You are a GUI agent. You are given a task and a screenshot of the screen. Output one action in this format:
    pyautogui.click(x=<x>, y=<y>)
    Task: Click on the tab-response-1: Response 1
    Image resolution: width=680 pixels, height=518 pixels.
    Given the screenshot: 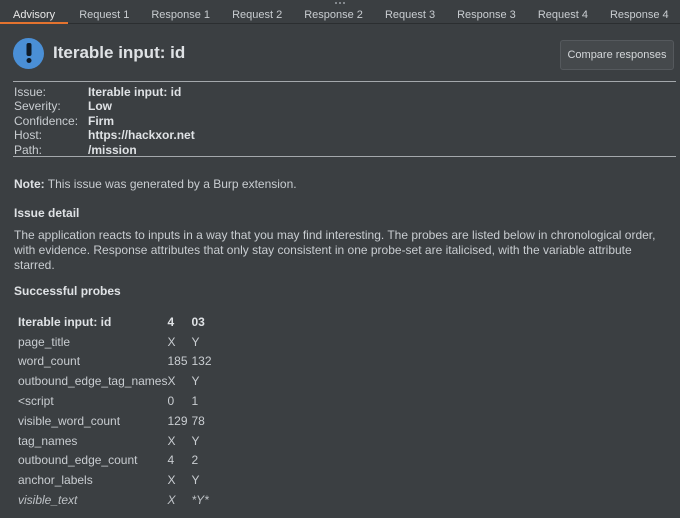 What is the action you would take?
    pyautogui.click(x=180, y=15)
    